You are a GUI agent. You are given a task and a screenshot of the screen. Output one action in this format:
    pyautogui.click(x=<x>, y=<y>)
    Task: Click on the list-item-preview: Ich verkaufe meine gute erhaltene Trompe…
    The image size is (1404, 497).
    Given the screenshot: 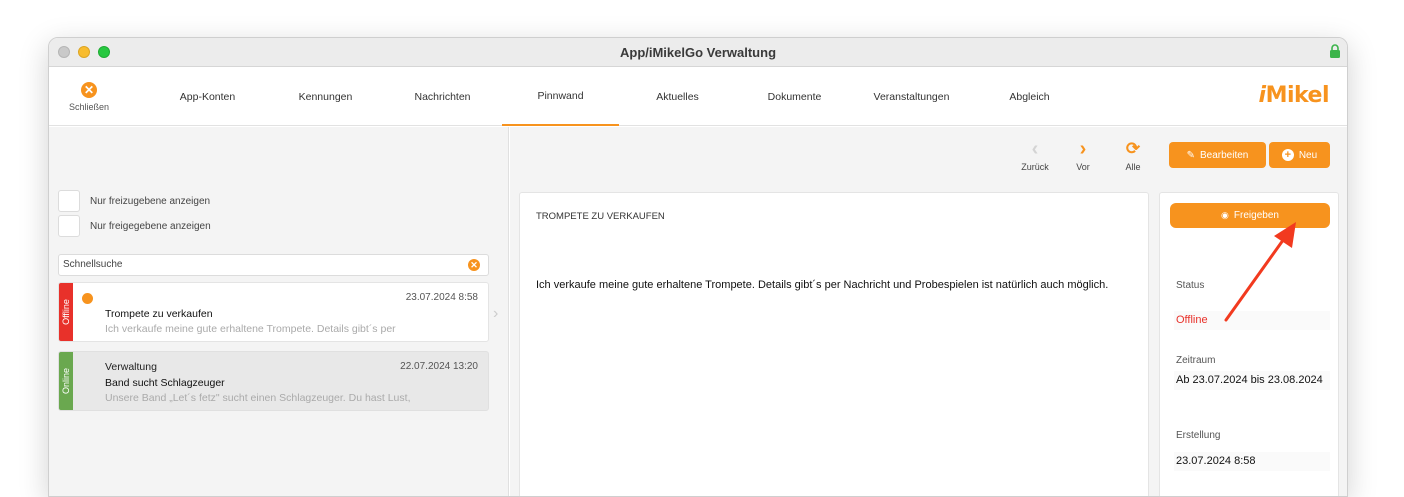 What is the action you would take?
    pyautogui.click(x=250, y=329)
    